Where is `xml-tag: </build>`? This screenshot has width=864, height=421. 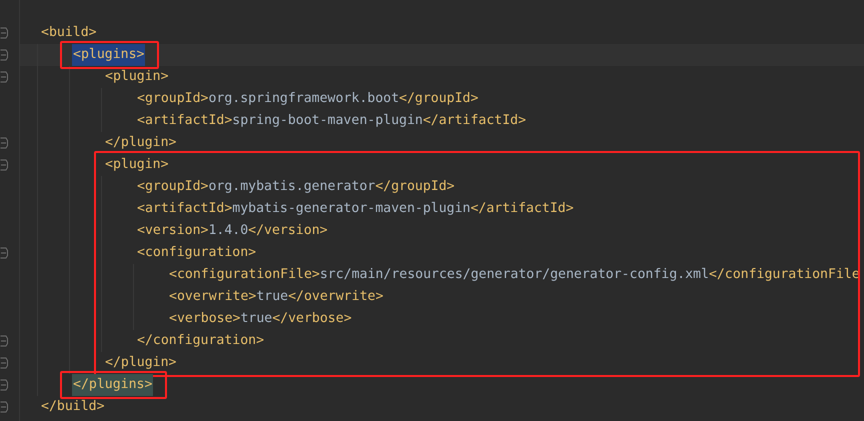
xml-tag: </build> is located at coordinates (73, 406).